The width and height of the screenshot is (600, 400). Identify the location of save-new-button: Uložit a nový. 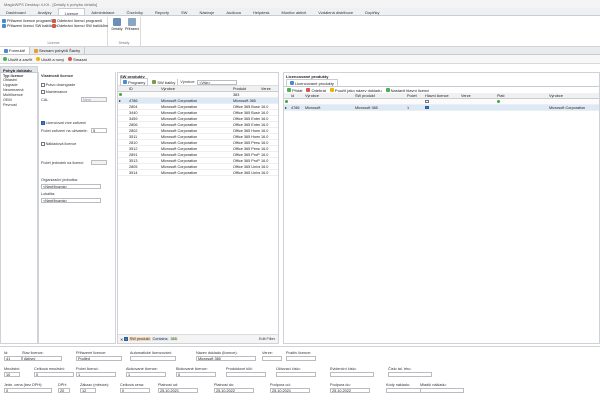
(50, 59).